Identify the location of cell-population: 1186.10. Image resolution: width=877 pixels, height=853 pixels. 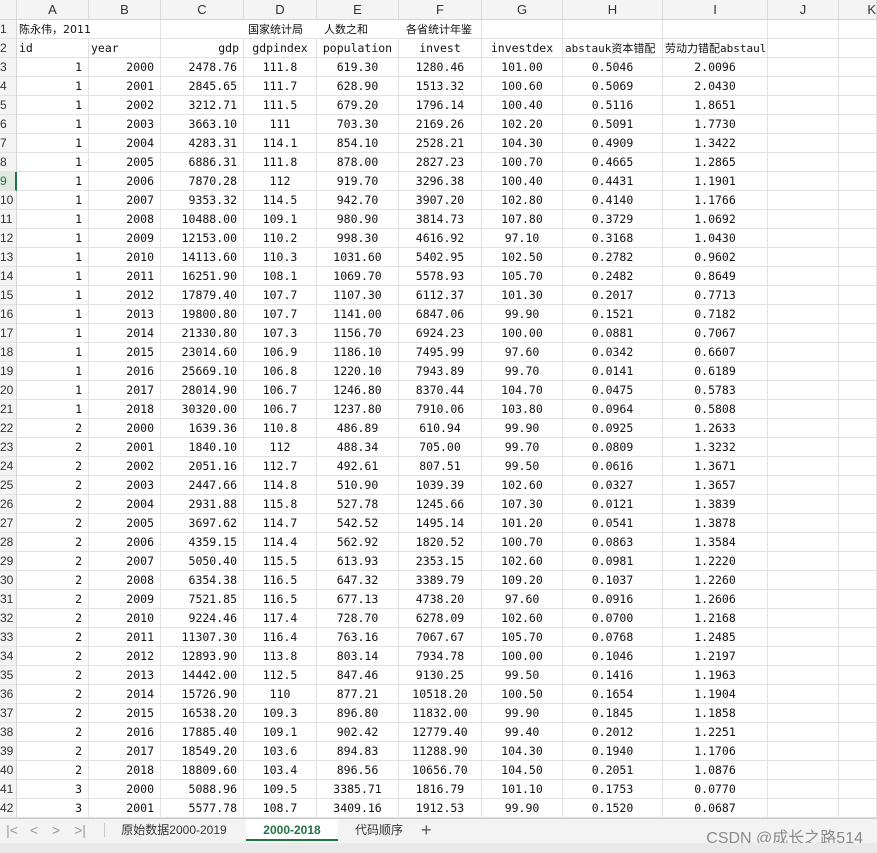
(358, 352).